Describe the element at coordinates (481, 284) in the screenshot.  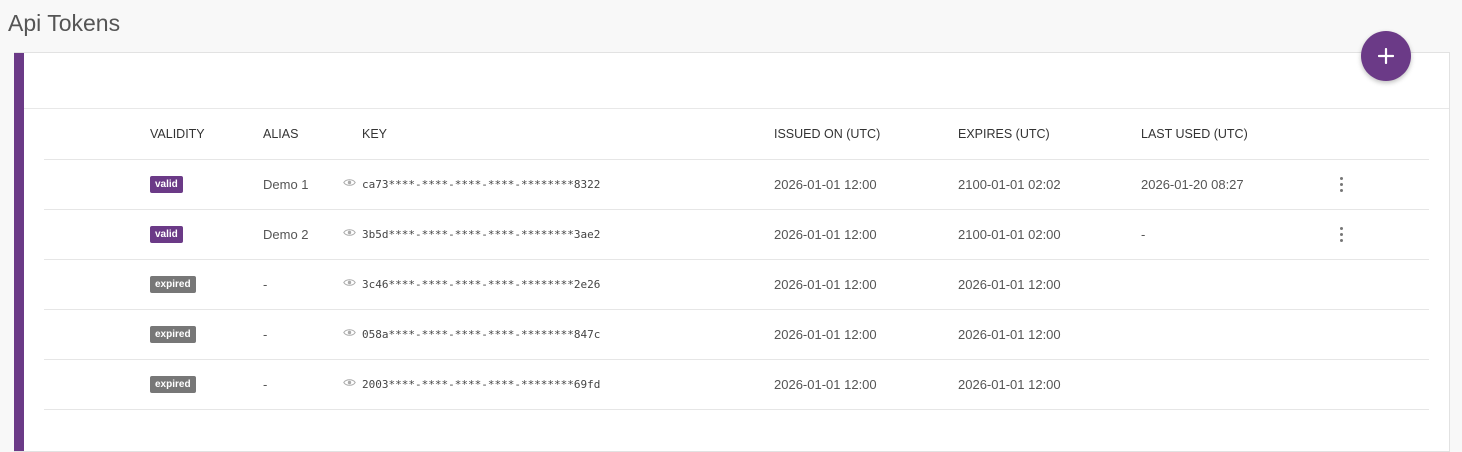
I see `key-value: 3c46****-****-****-****-********2e26` at that location.